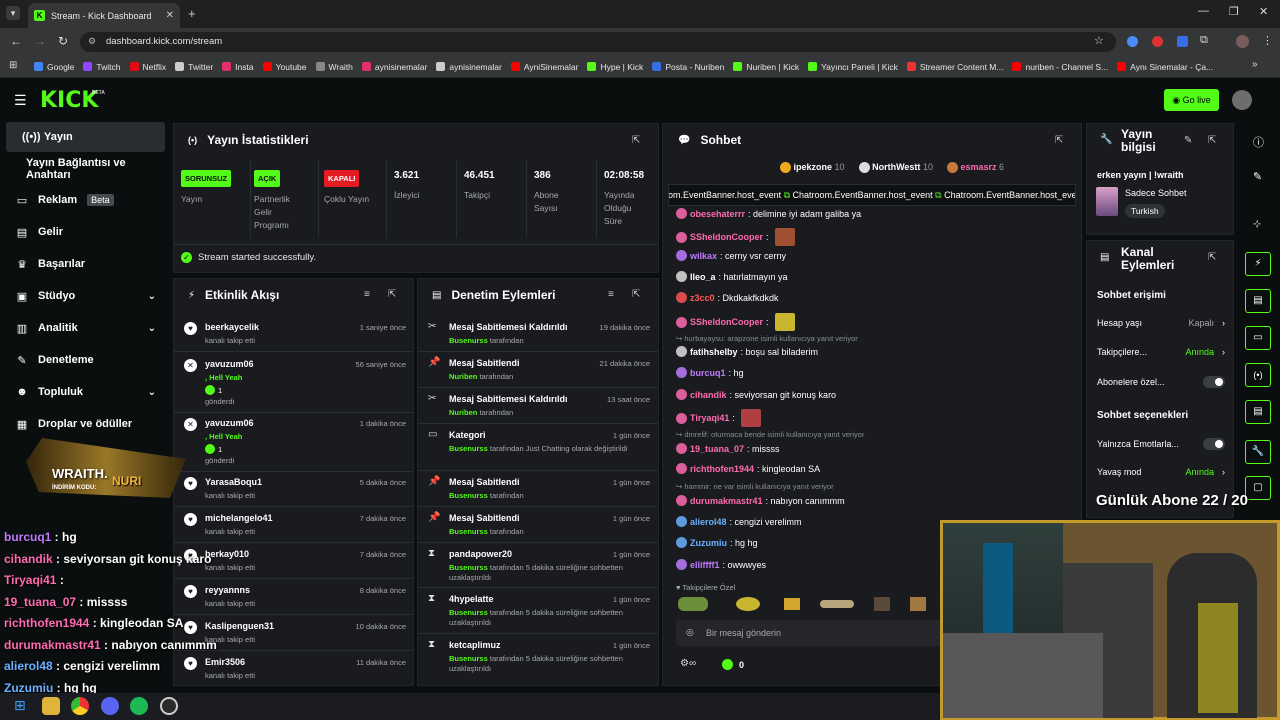  I want to click on broadcast-icon: (•), so click(1258, 375).